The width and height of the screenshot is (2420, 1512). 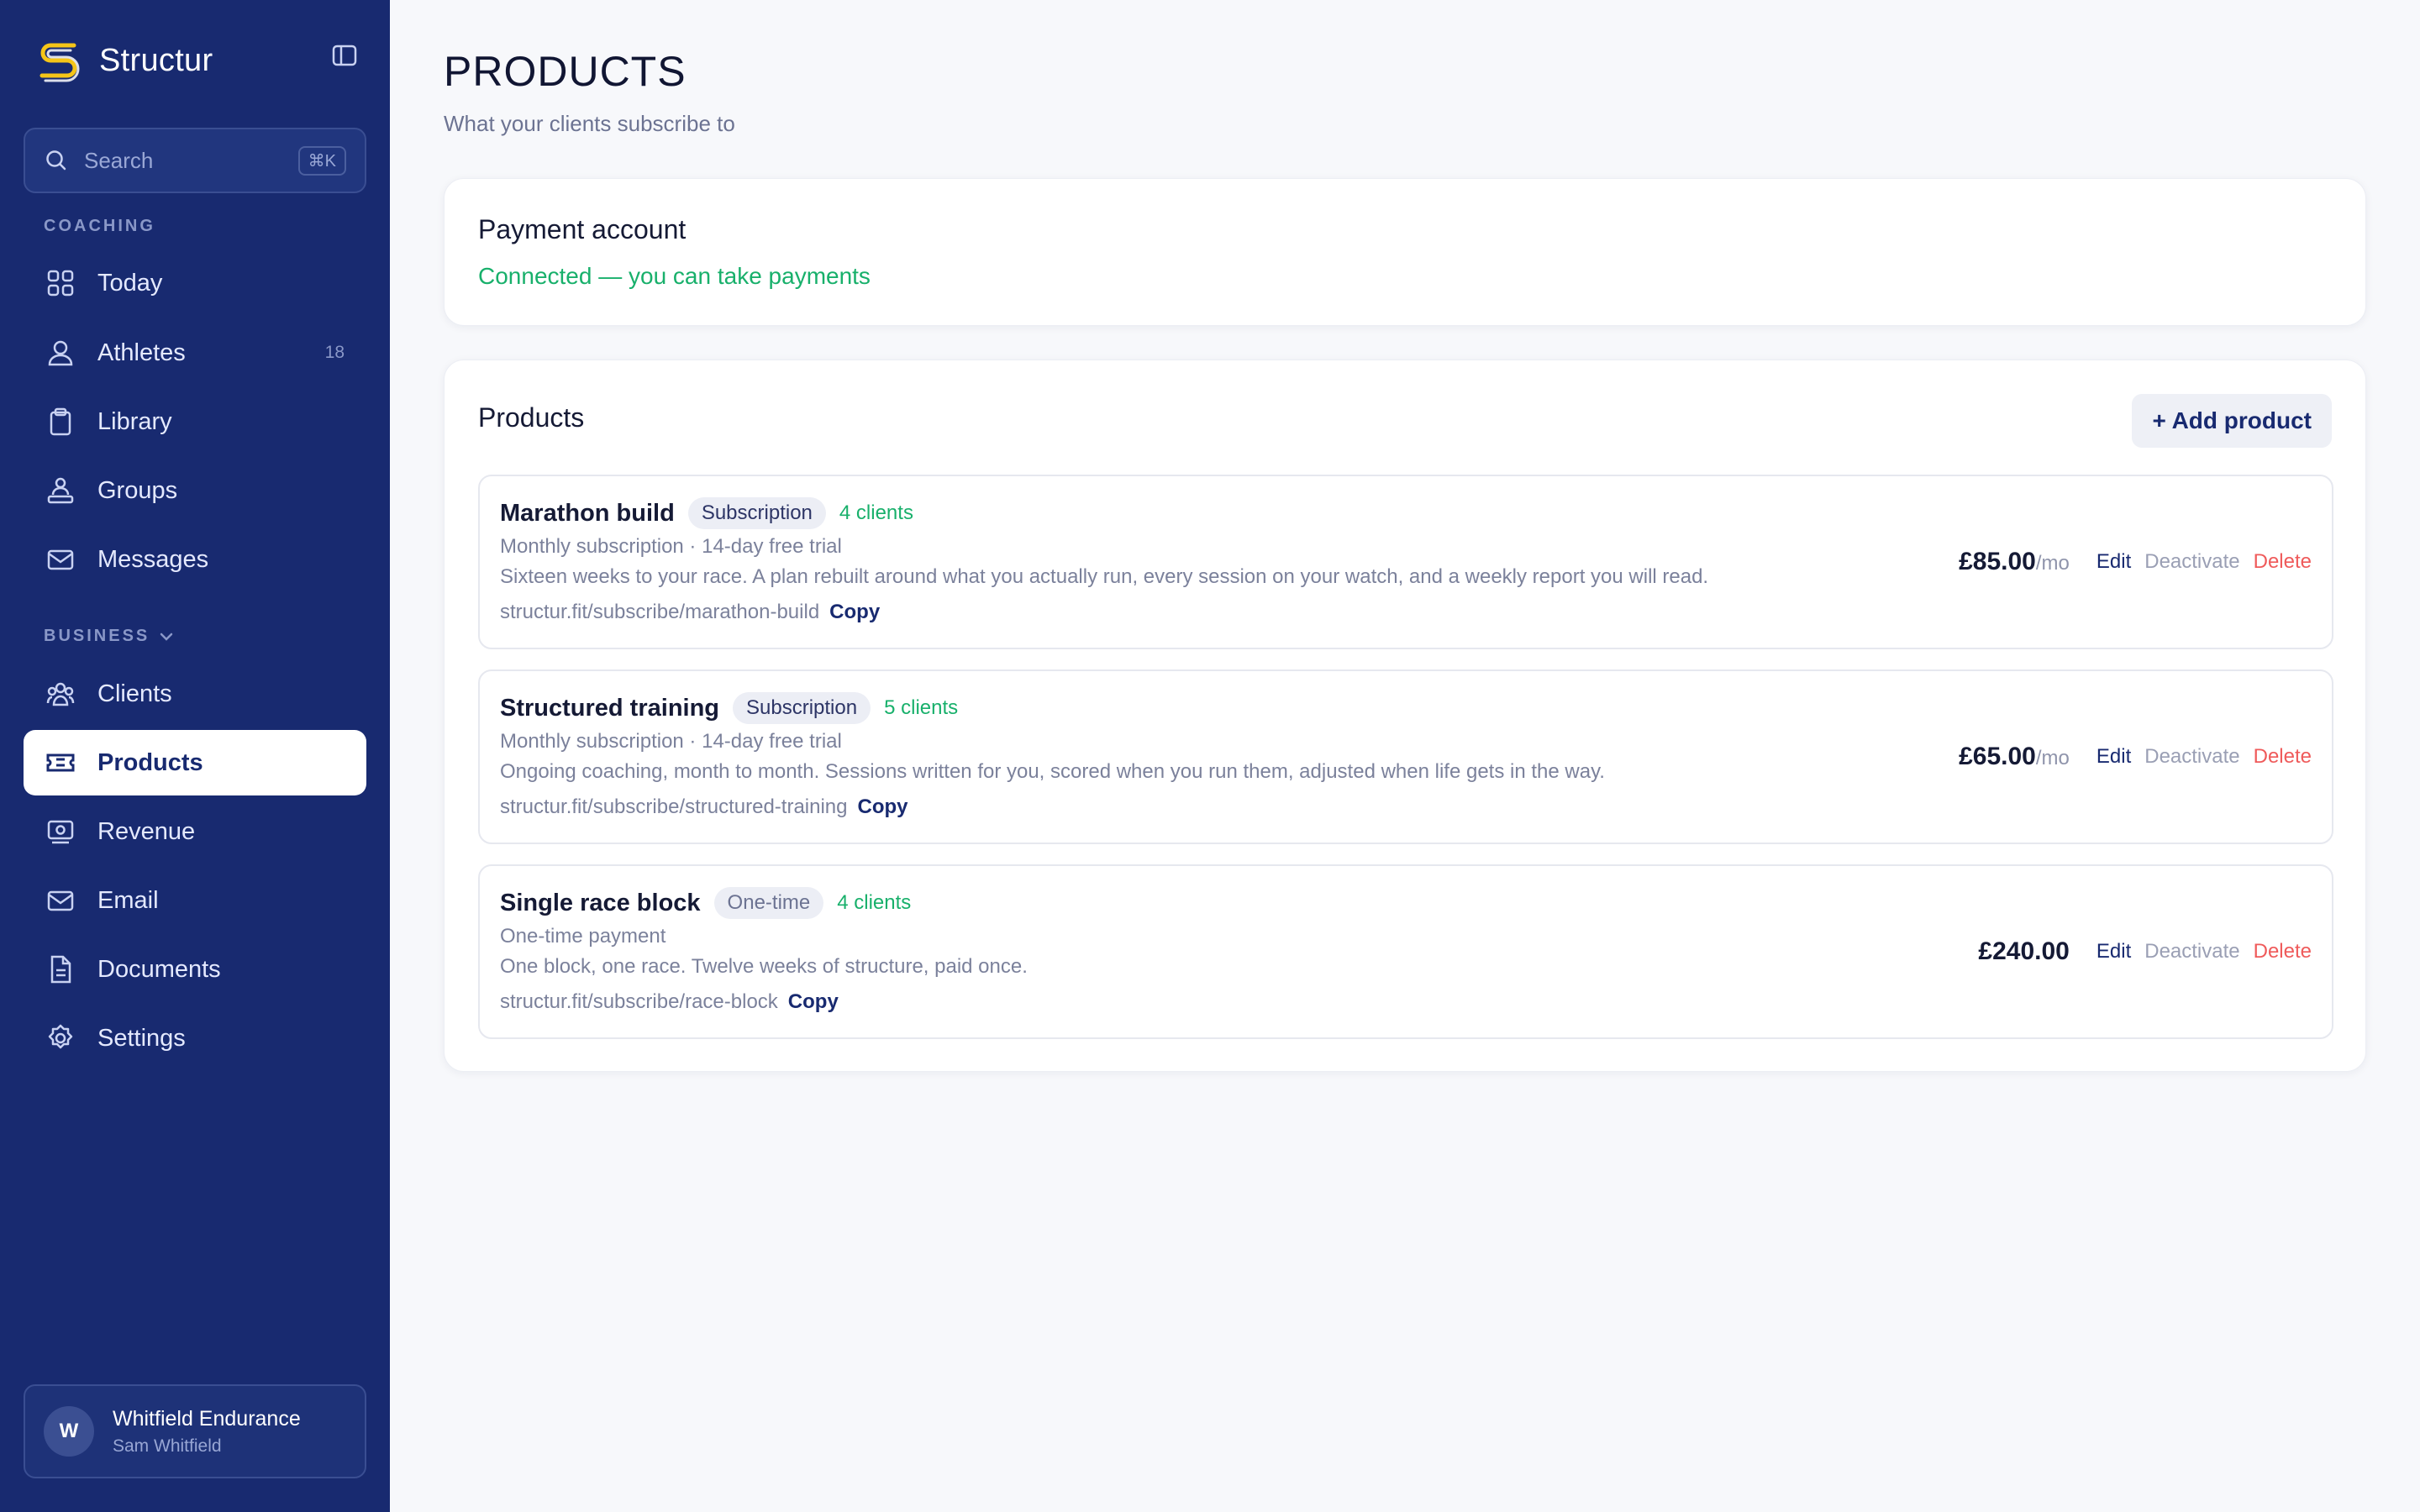 What do you see at coordinates (566, 71) in the screenshot?
I see `page-title: PRODUCTS` at bounding box center [566, 71].